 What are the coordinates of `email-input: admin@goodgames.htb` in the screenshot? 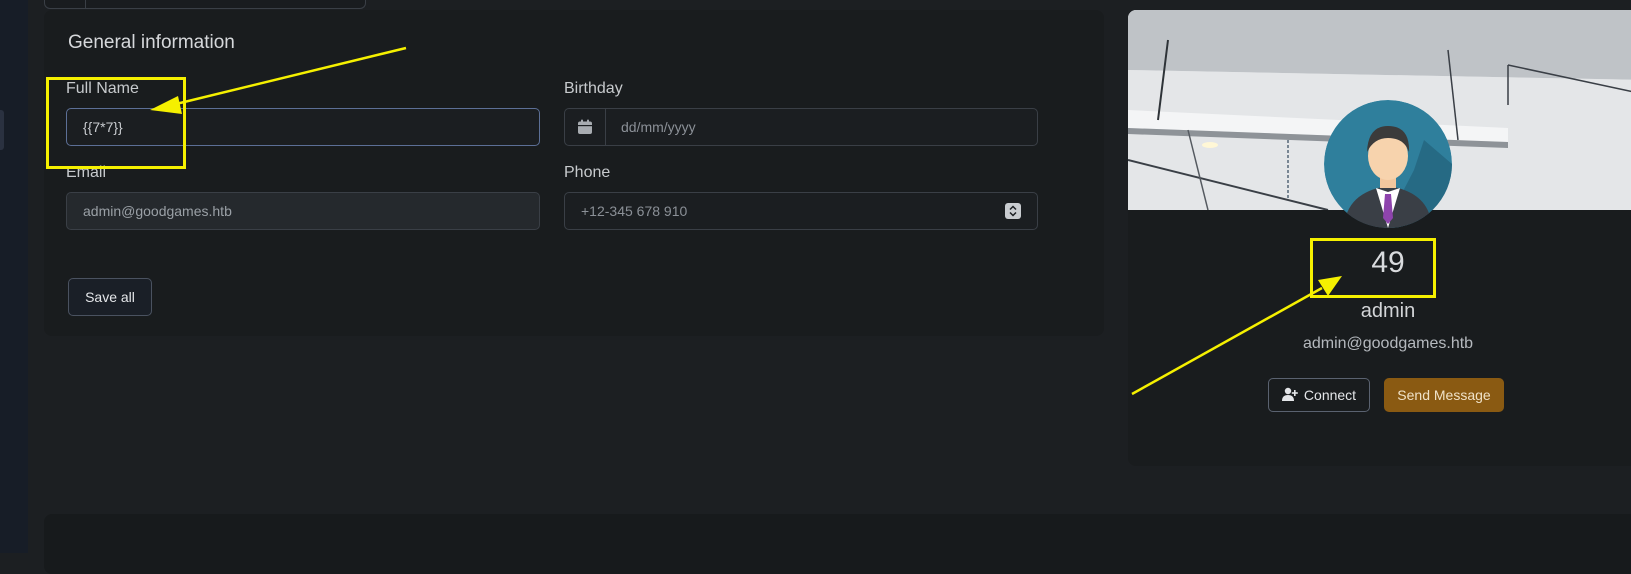 It's located at (303, 211).